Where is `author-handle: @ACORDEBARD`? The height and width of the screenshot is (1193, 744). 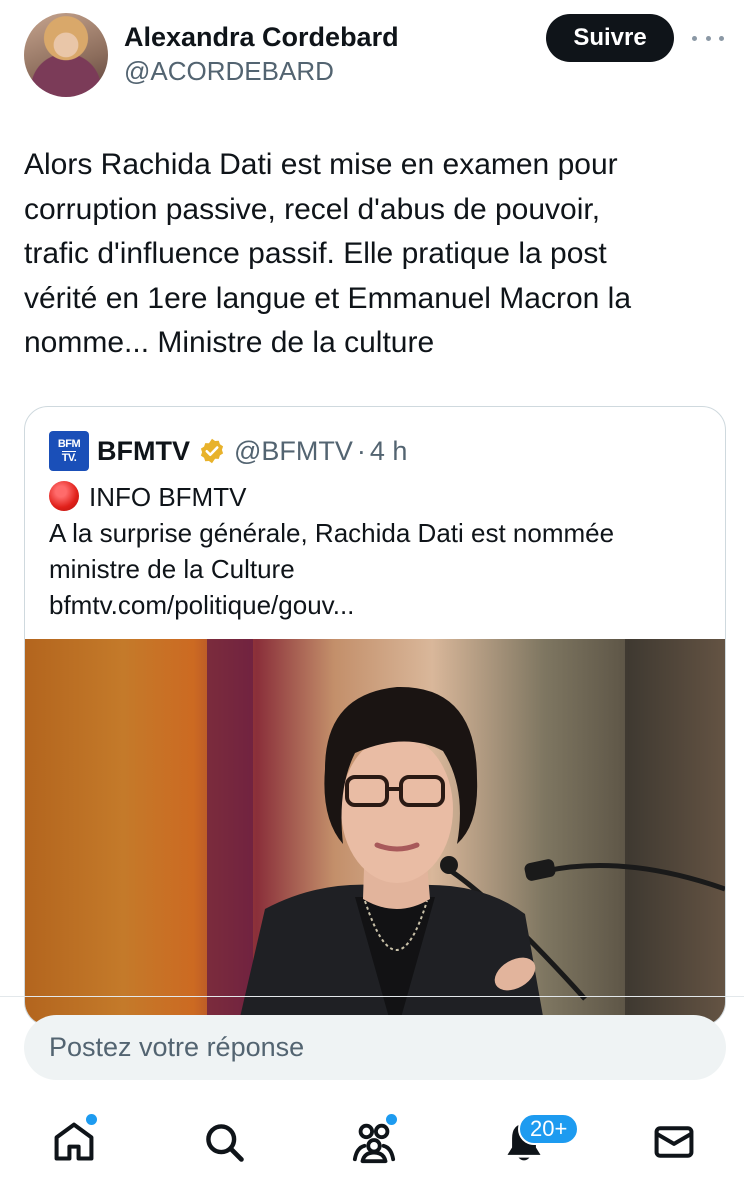
author-handle: @ACORDEBARD is located at coordinates (229, 71).